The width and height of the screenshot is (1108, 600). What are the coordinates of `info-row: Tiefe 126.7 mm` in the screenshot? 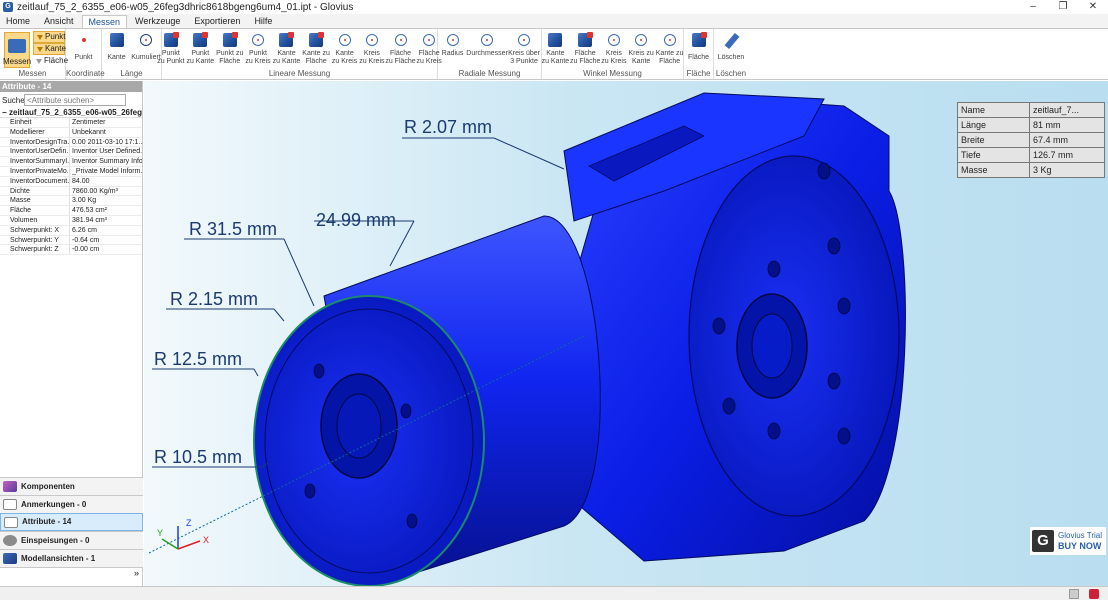 It's located at (1031, 155).